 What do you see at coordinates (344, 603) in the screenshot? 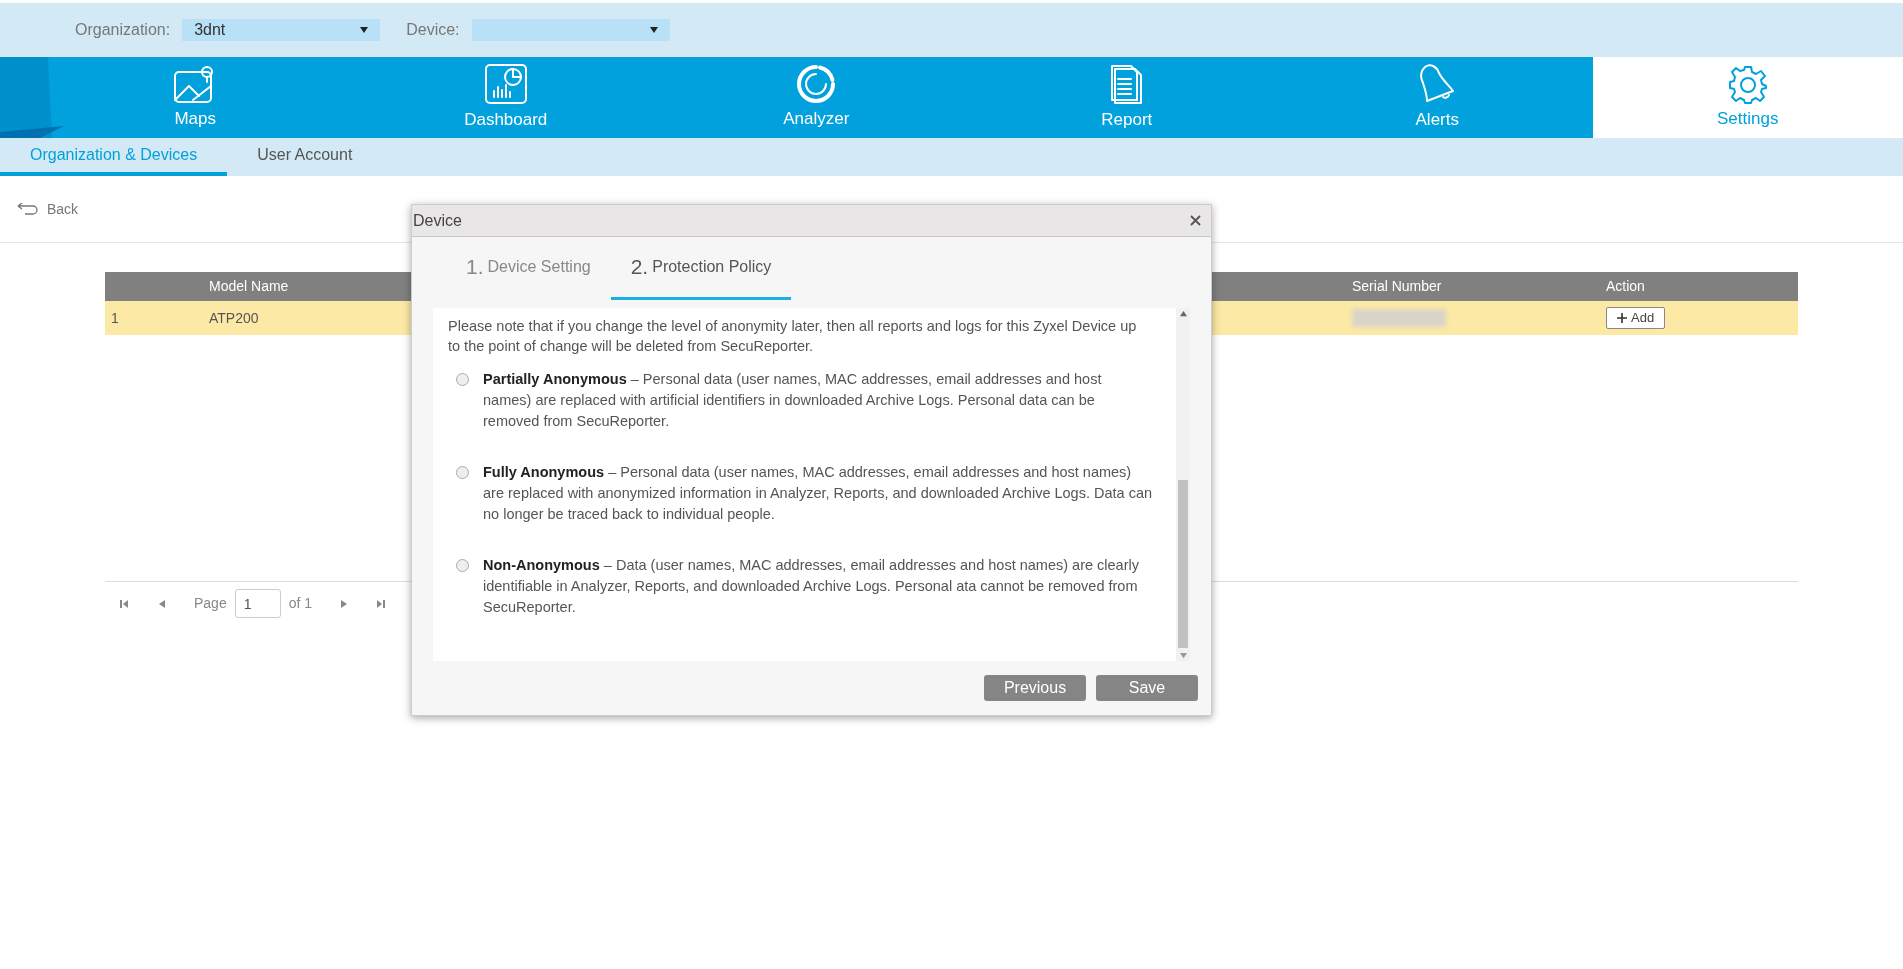
I see `next-page-icon` at bounding box center [344, 603].